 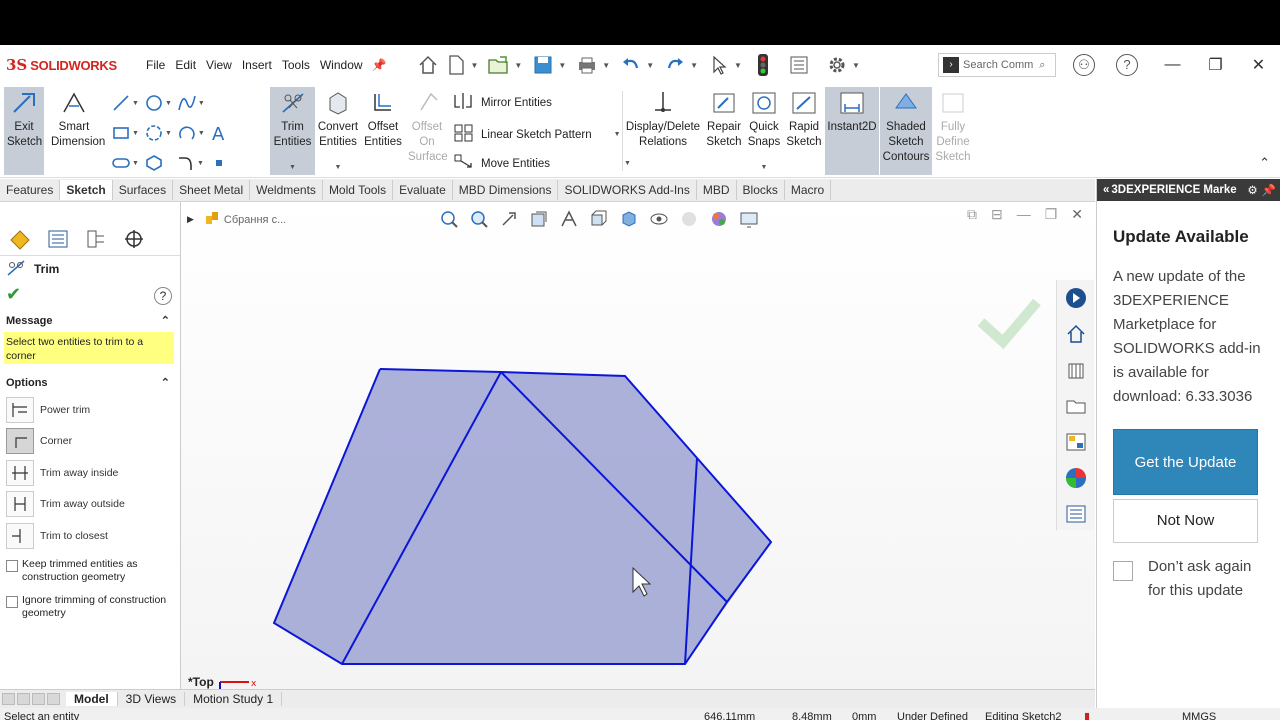 I want to click on property-manager-icon, so click(x=58, y=239).